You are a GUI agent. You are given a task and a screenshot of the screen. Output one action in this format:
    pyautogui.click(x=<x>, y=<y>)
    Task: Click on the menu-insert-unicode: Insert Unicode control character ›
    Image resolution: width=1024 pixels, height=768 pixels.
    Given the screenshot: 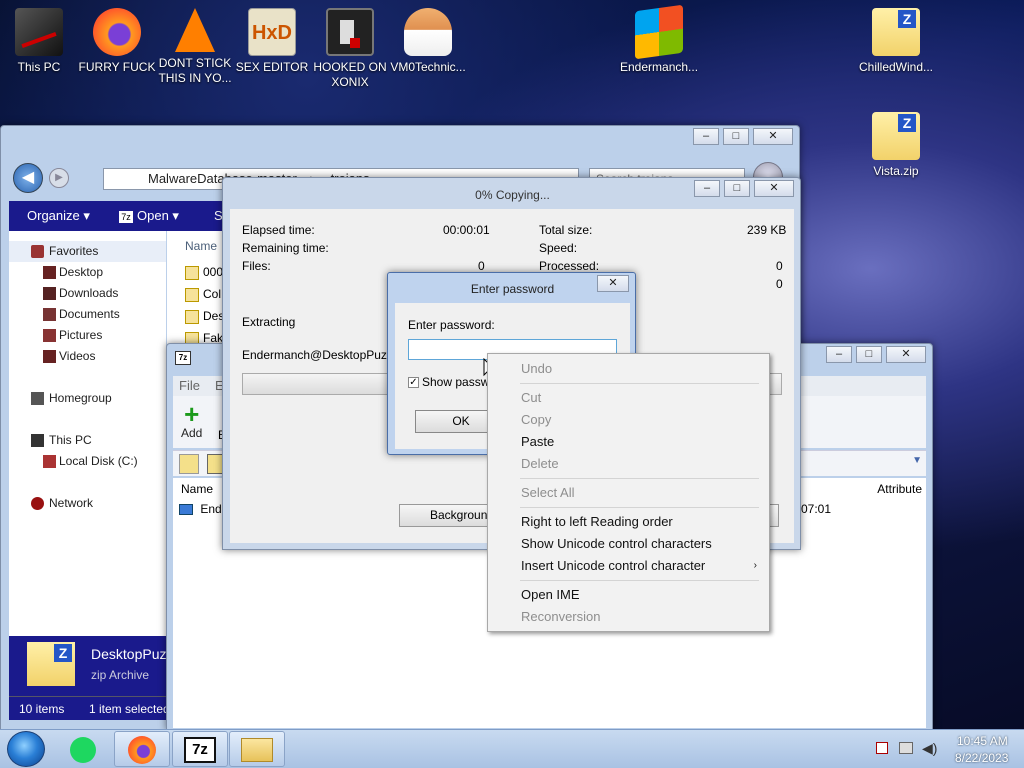 What is the action you would take?
    pyautogui.click(x=628, y=566)
    